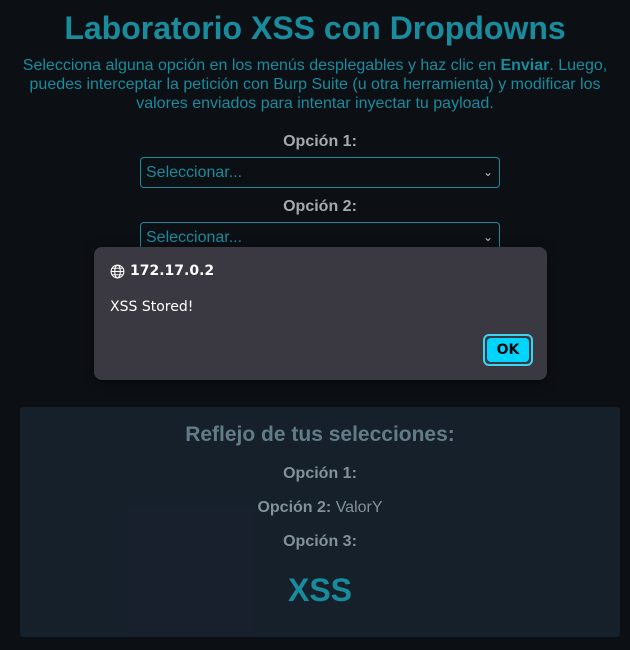  Describe the element at coordinates (320, 313) in the screenshot. I see `alert-dialog: 172.17.0.2 XSS Stored! OK` at that location.